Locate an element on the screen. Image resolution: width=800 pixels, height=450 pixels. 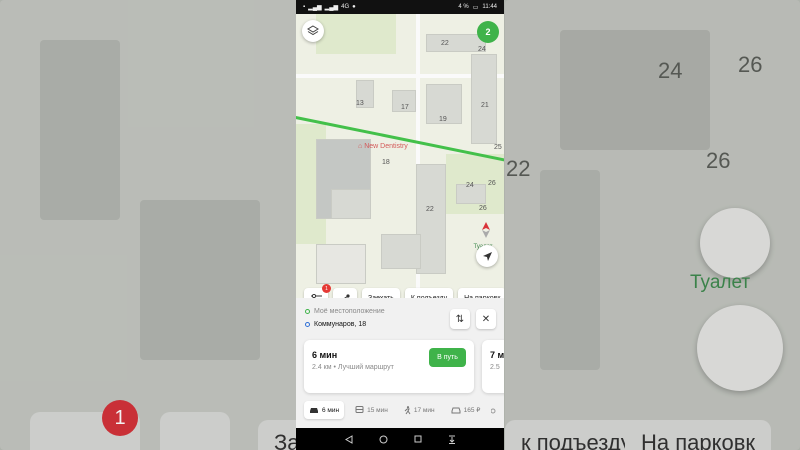
house-number: 19 is located at coordinates (443, 119).